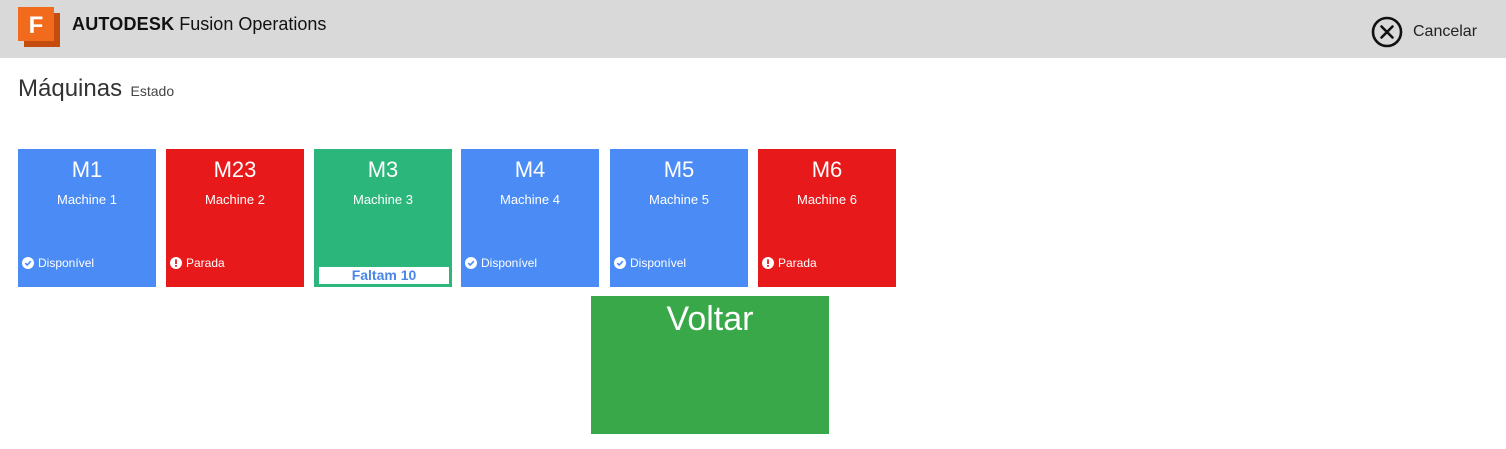  I want to click on machine-name: Machine 3, so click(383, 199).